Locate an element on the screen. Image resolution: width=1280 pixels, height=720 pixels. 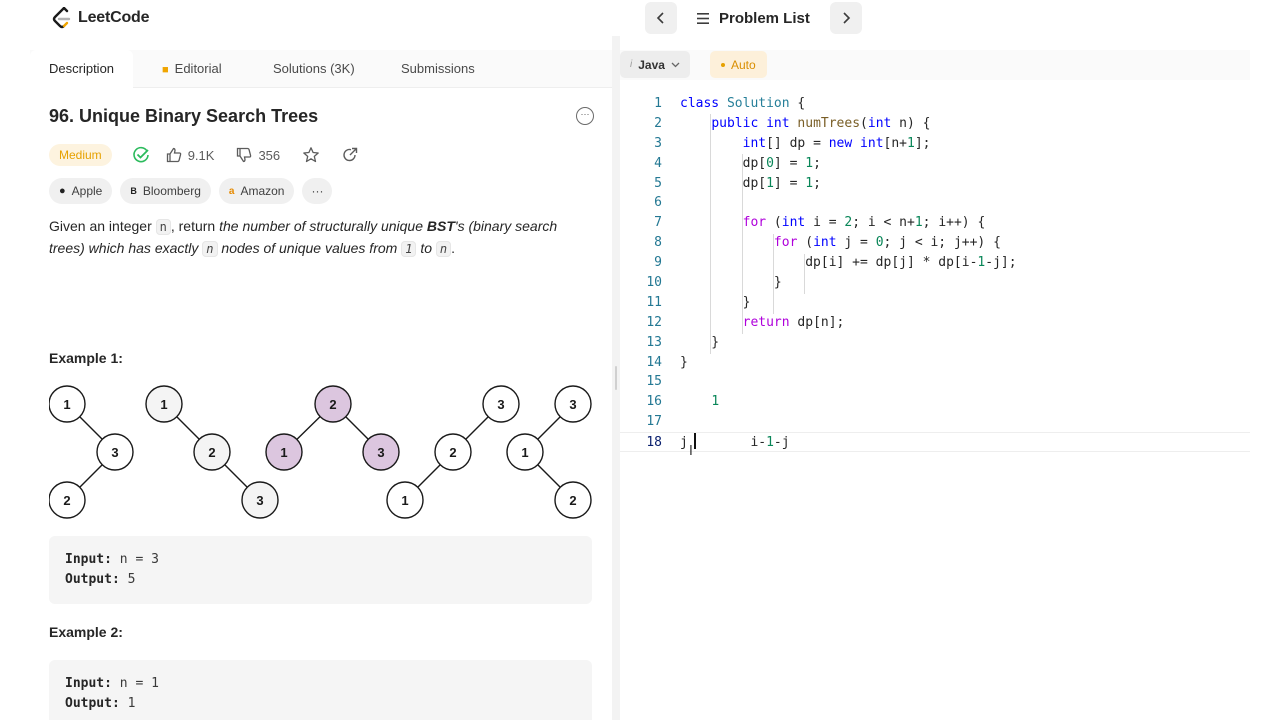
apple-icon: ● is located at coordinates (62, 191).